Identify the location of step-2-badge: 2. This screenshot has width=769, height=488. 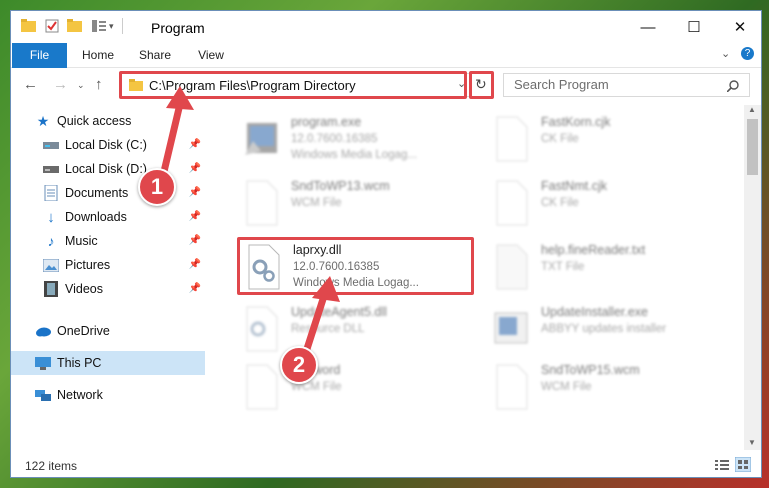
(299, 365).